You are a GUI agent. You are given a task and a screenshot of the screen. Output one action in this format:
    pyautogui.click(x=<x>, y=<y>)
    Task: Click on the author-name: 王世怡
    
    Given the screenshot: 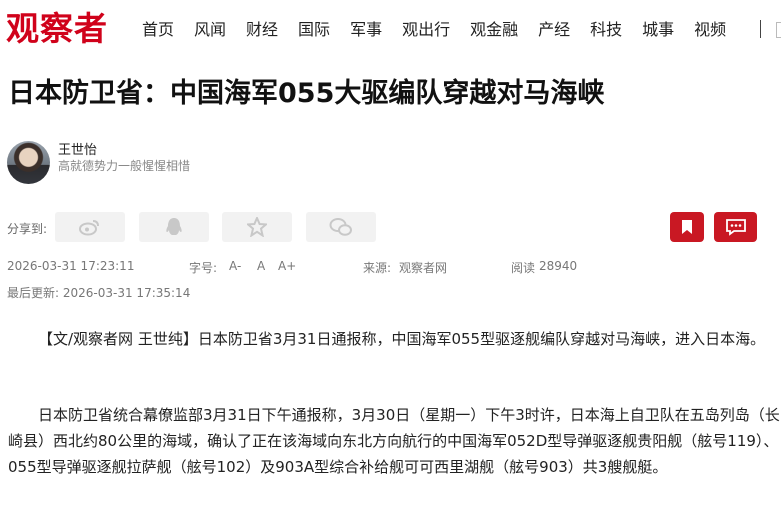 What is the action you would take?
    pyautogui.click(x=77, y=148)
    